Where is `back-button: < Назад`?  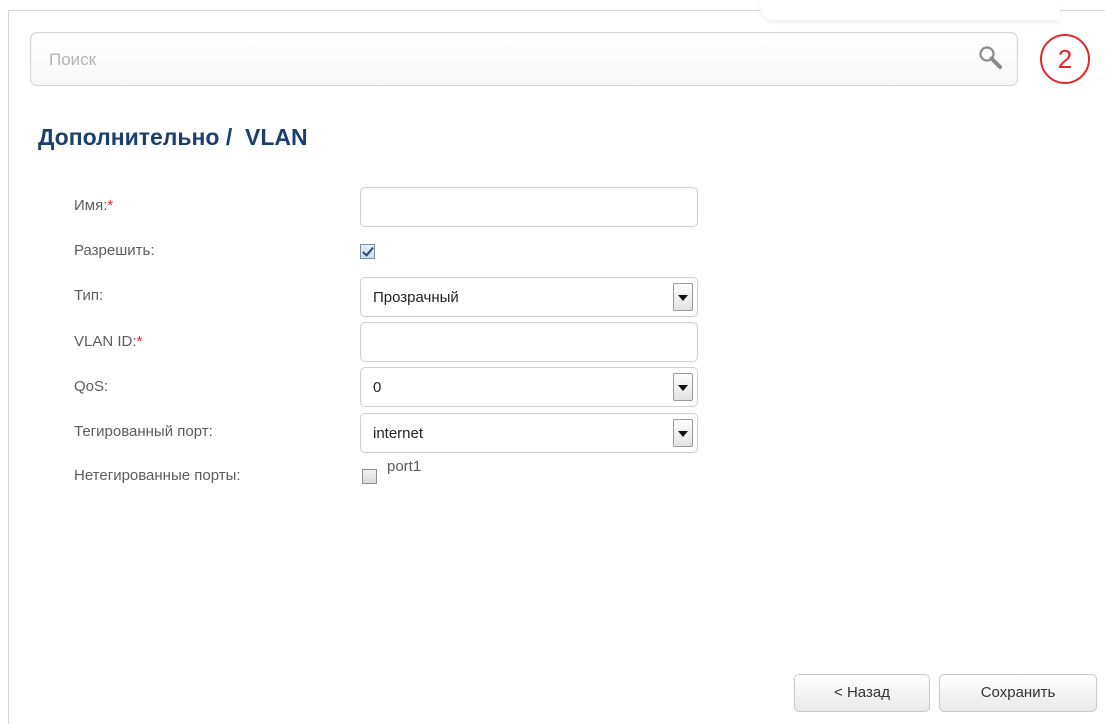 back-button: < Назад is located at coordinates (862, 693).